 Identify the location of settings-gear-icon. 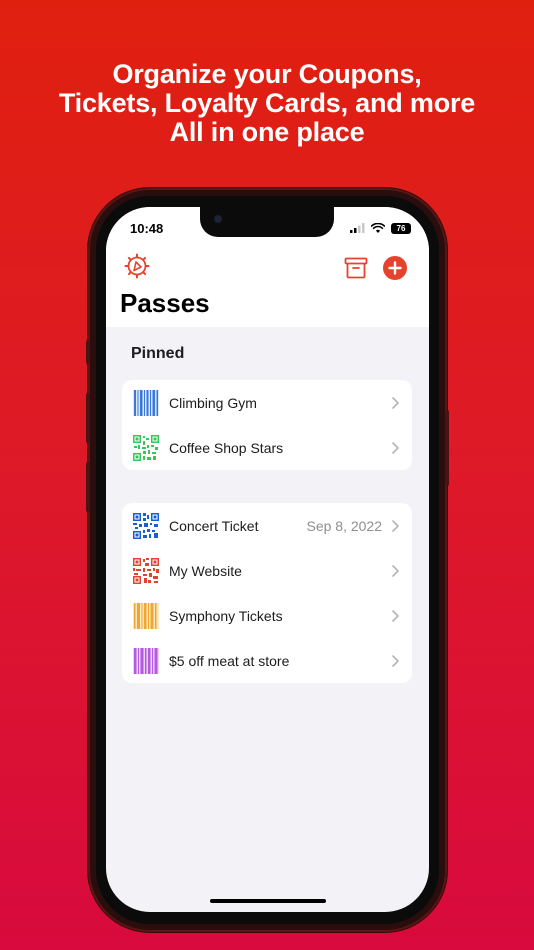
(137, 266).